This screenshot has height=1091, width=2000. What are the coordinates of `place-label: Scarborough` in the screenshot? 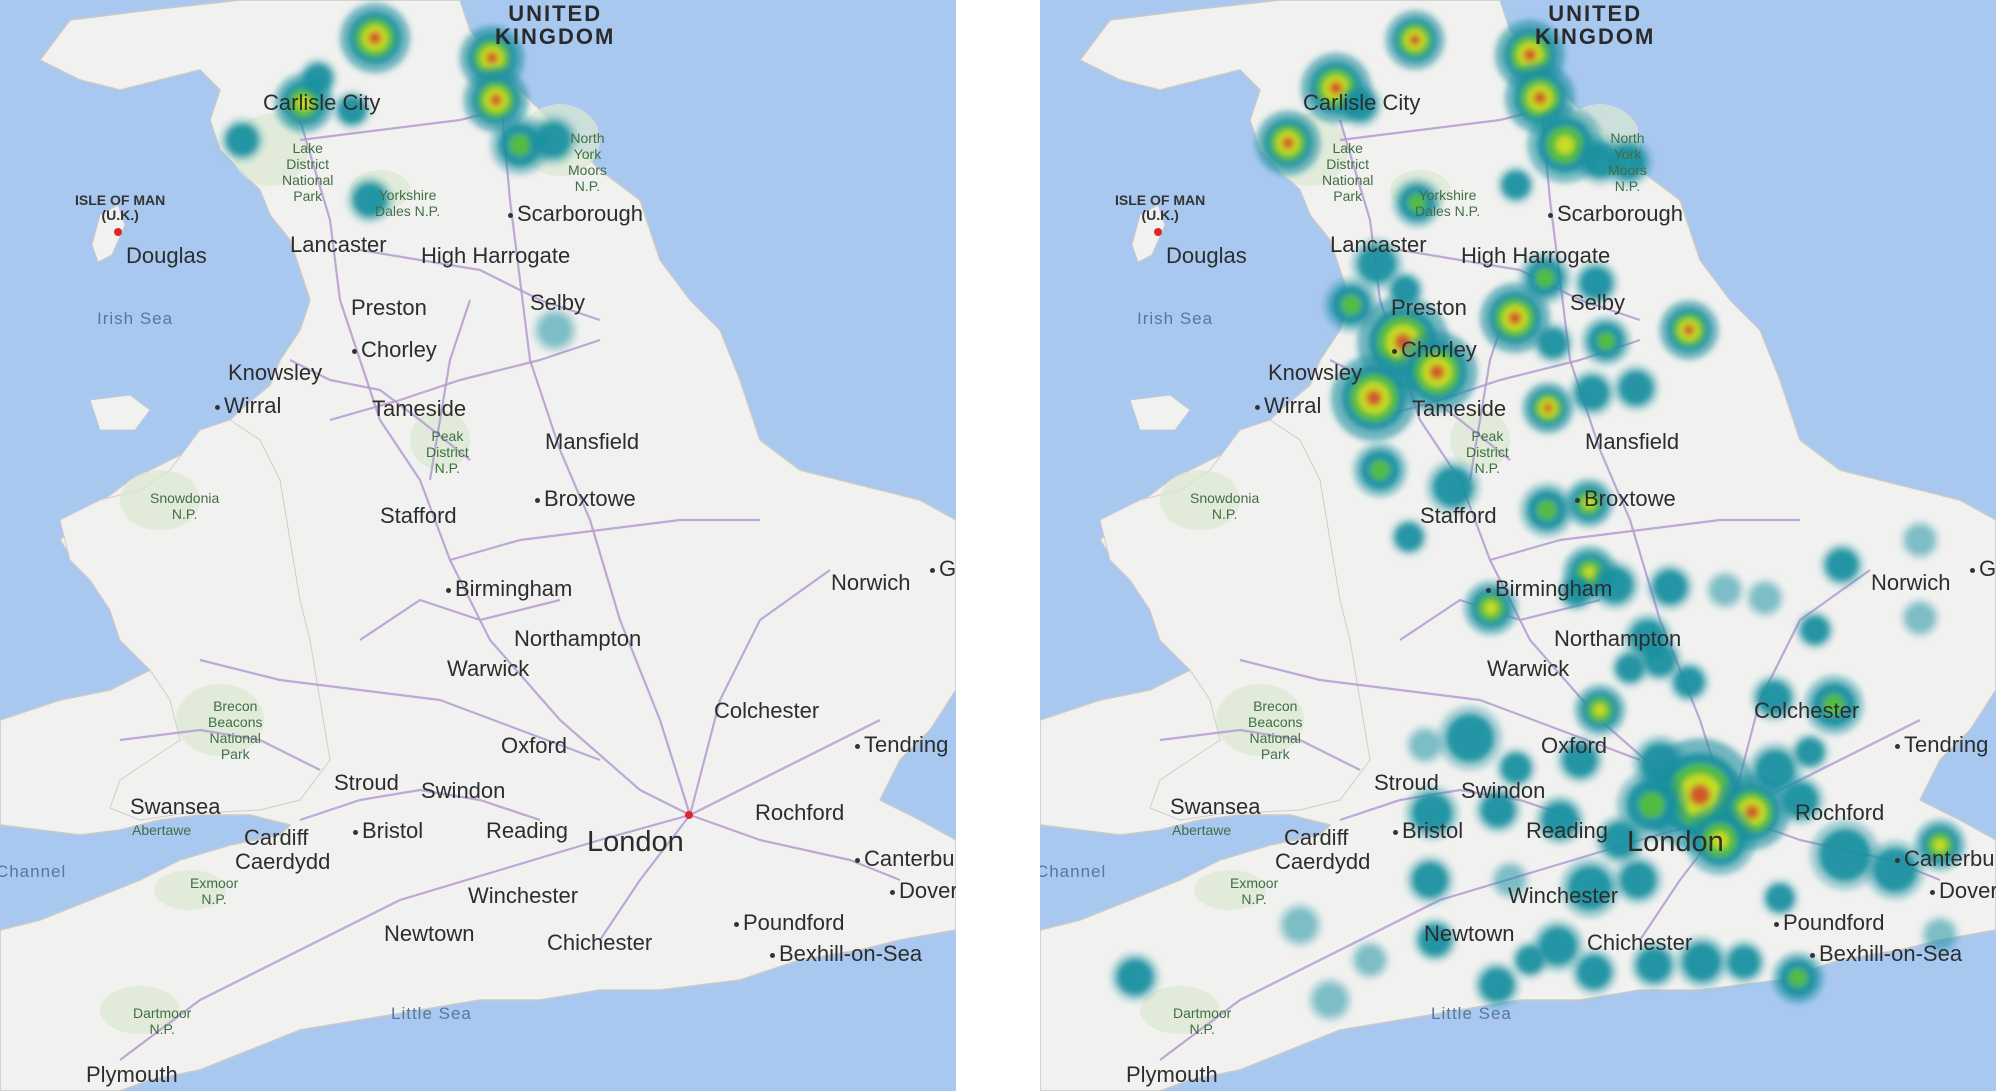 It's located at (1615, 214).